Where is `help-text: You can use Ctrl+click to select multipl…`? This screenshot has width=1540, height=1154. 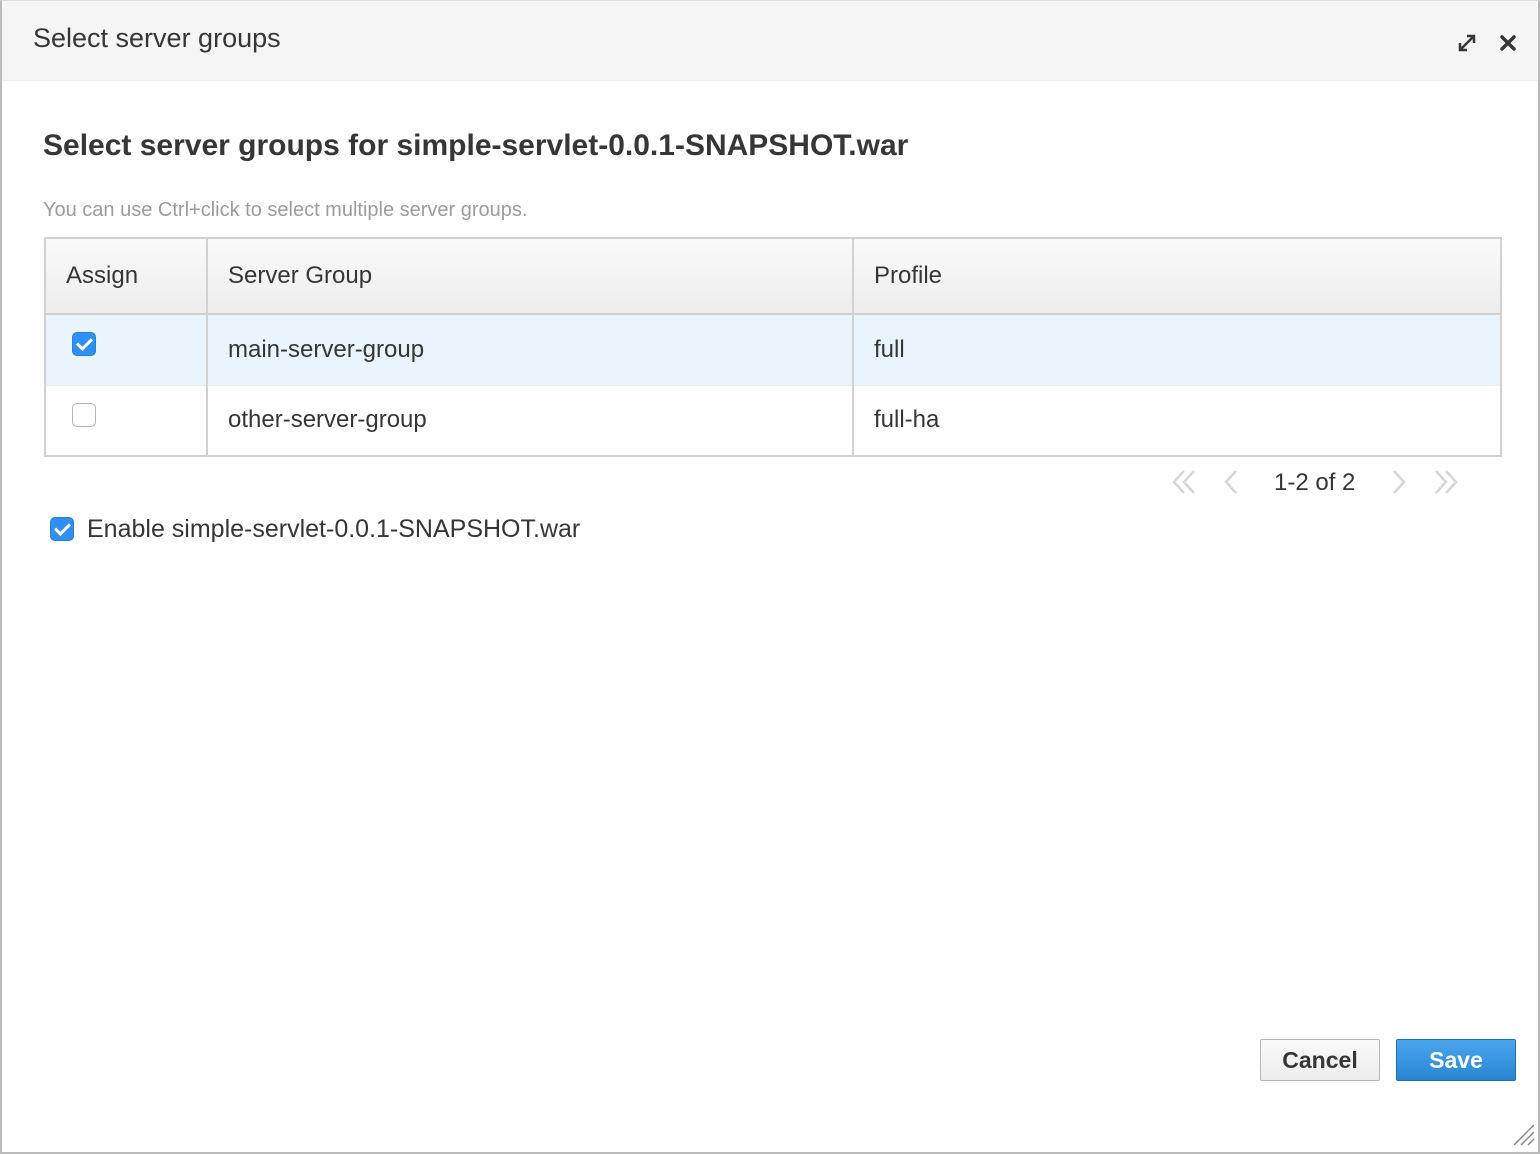 help-text: You can use Ctrl+click to select multipl… is located at coordinates (285, 210).